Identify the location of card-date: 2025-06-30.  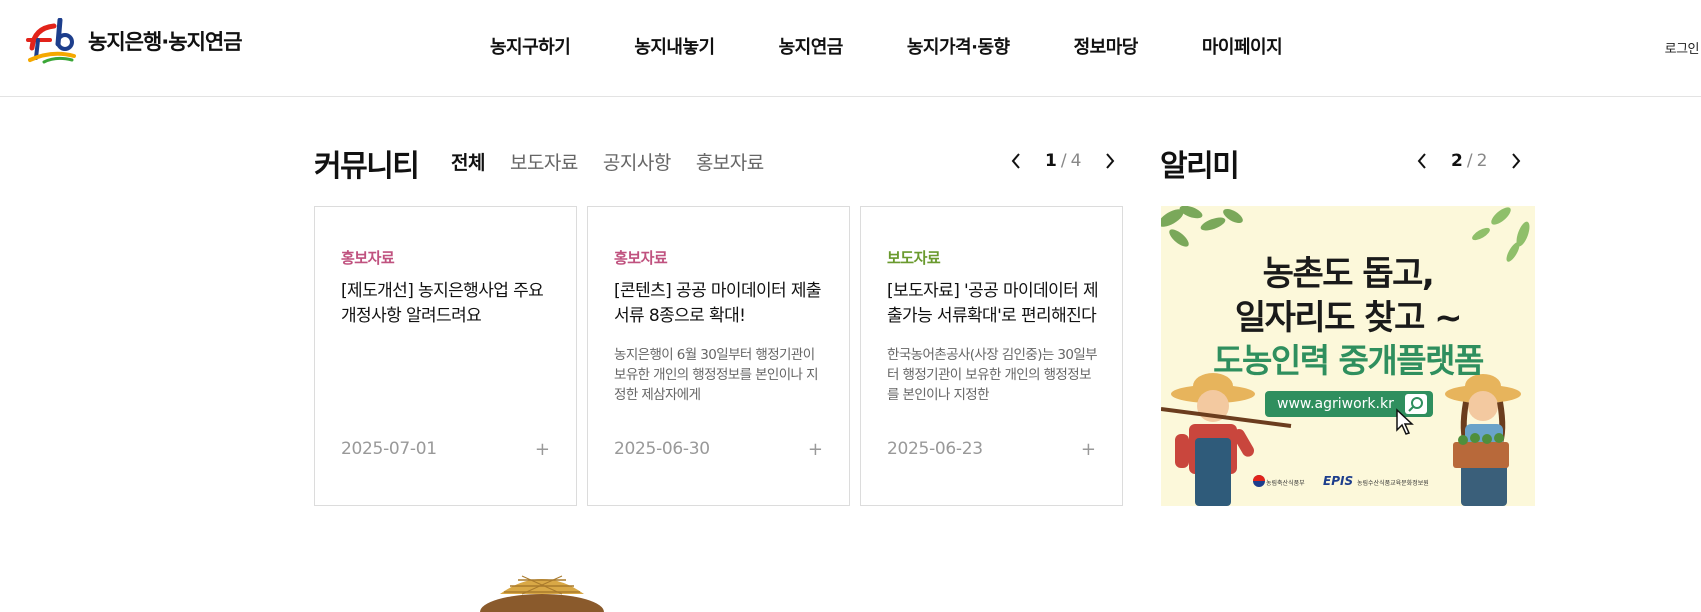
(662, 449).